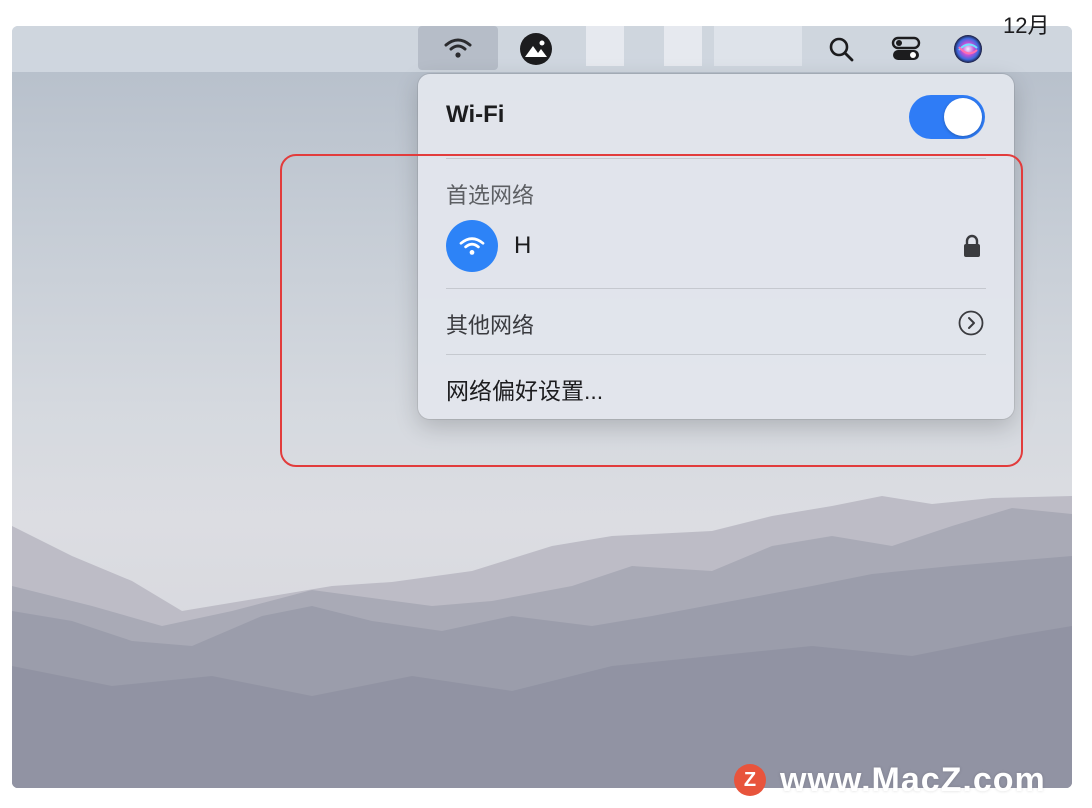  I want to click on menu-bar-clock: 12月, so click(1026, 24).